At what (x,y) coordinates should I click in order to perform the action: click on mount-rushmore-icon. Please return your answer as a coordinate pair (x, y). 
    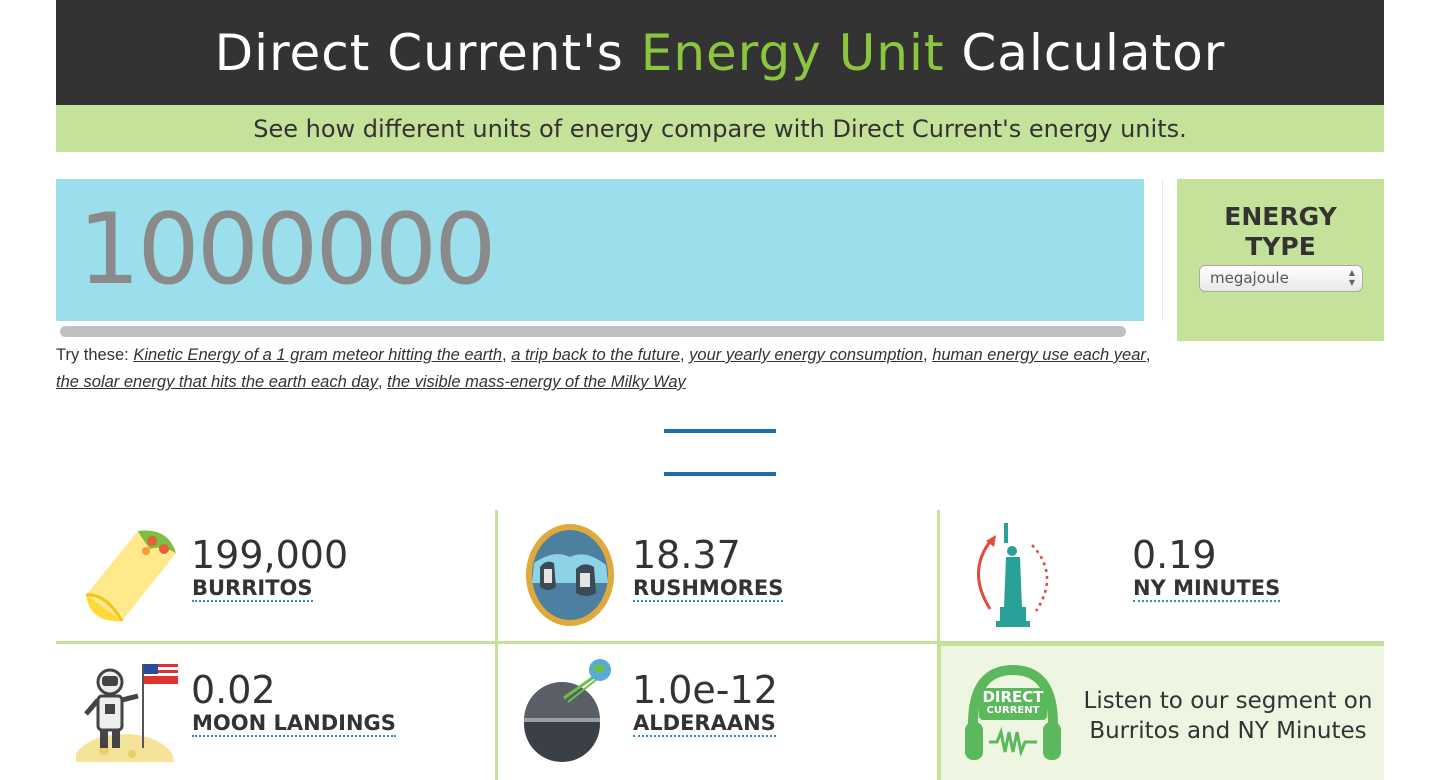
    Looking at the image, I should click on (570, 575).